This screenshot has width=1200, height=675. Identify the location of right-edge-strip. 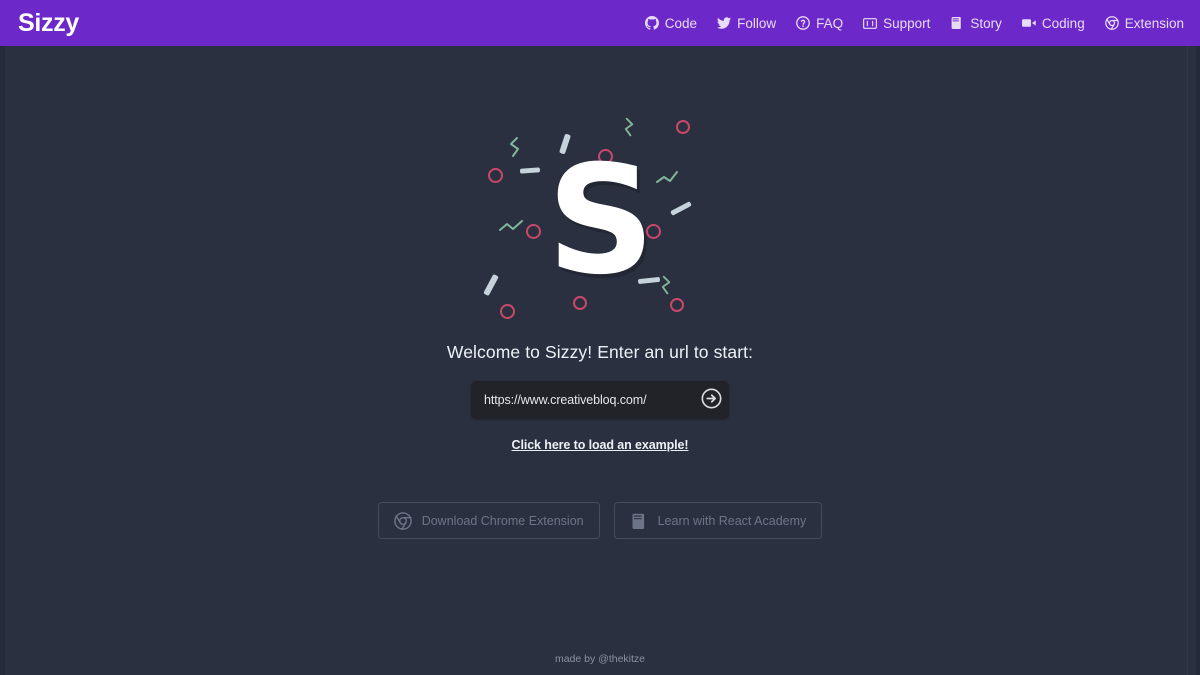
(1198, 360).